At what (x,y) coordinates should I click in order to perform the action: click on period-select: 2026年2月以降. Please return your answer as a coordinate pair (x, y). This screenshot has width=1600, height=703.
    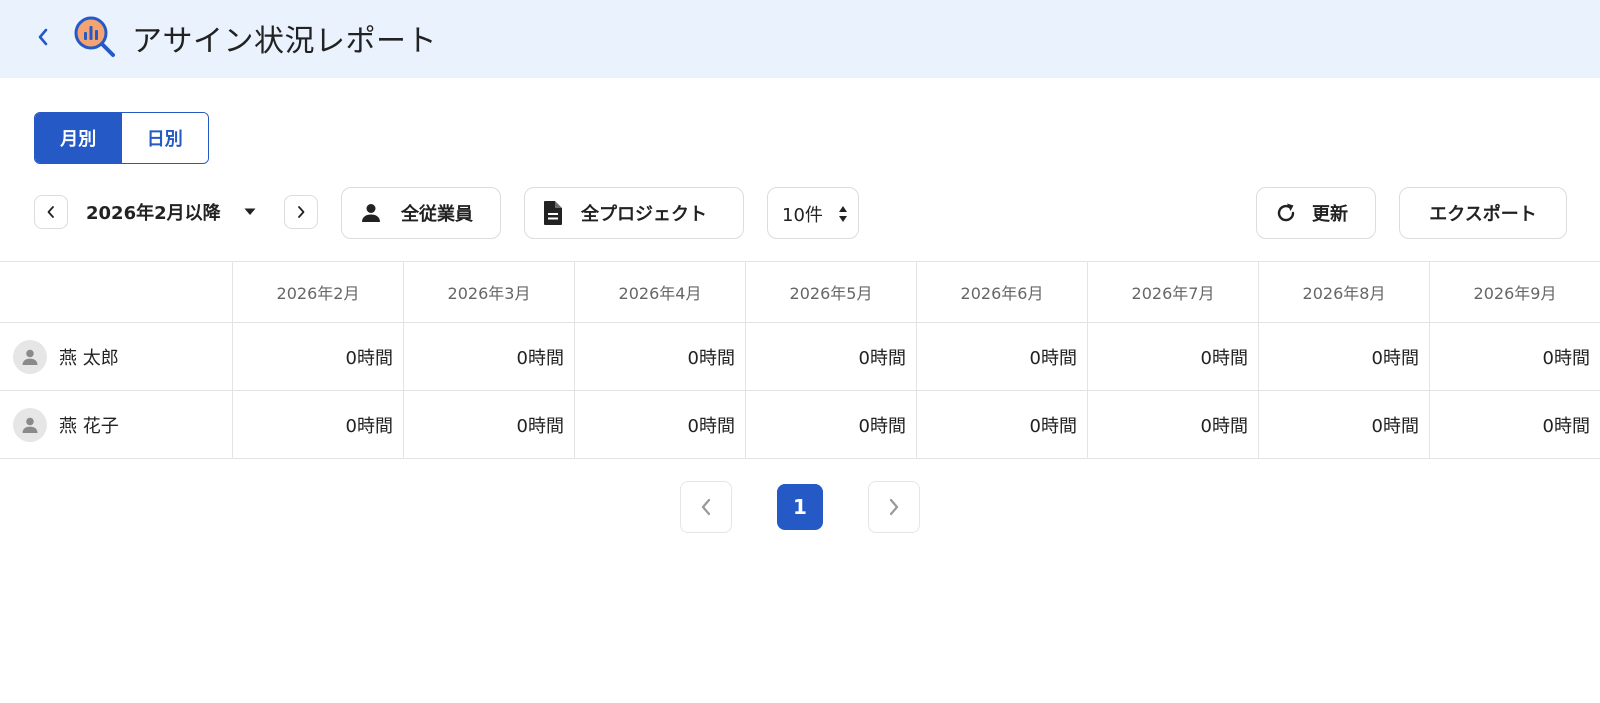
    Looking at the image, I should click on (171, 212).